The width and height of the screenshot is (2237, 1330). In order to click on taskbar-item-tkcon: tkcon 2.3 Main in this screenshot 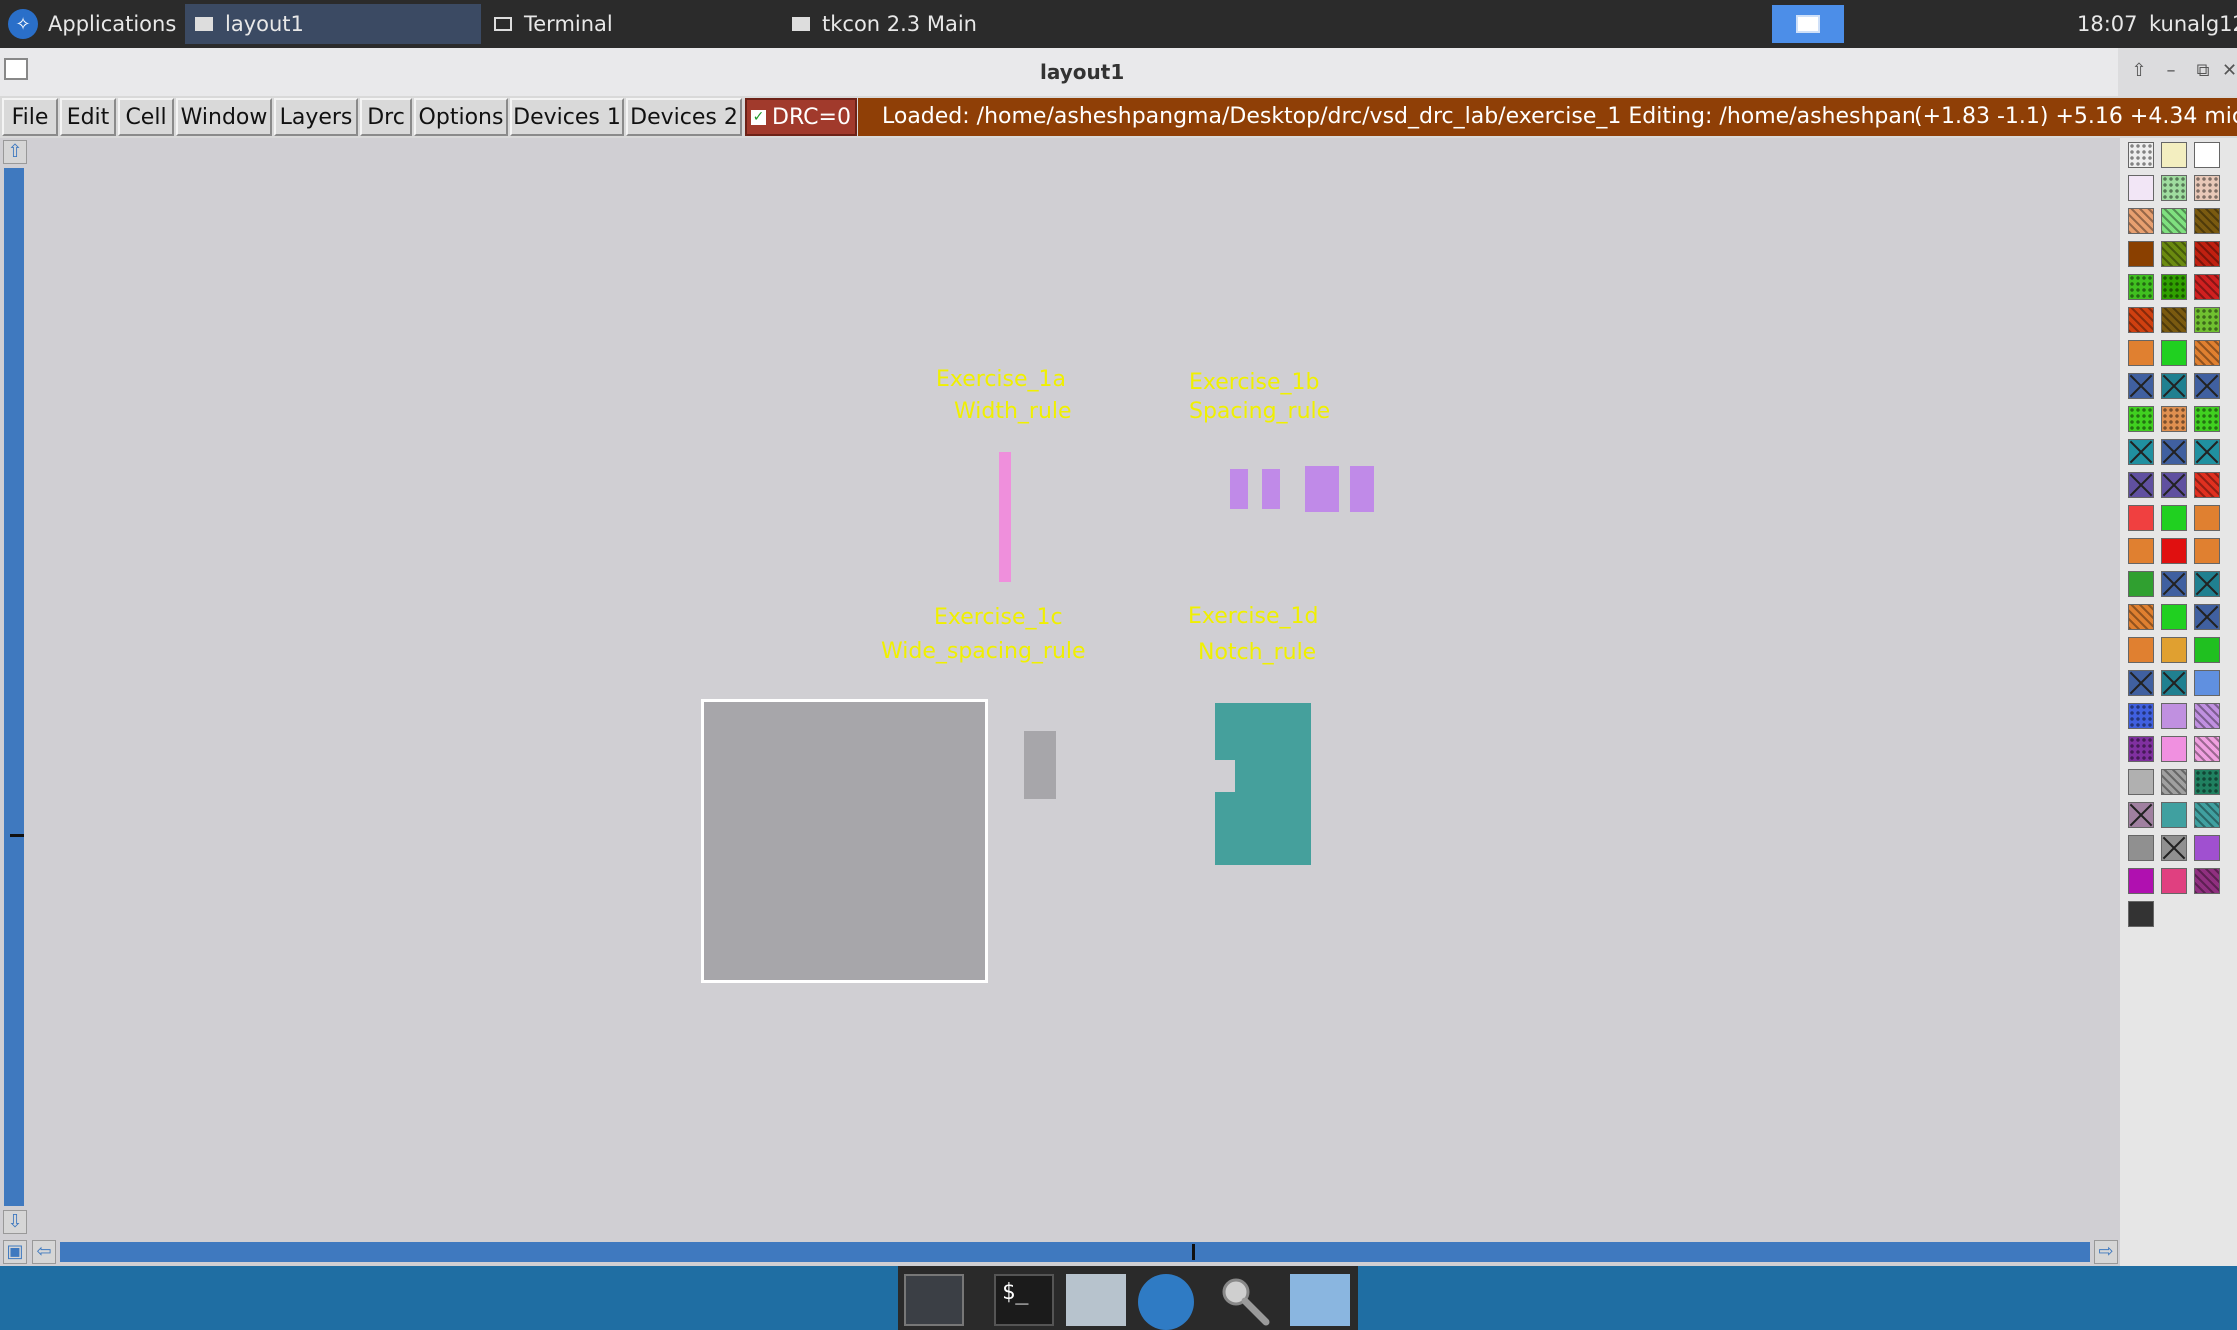, I will do `click(930, 24)`.